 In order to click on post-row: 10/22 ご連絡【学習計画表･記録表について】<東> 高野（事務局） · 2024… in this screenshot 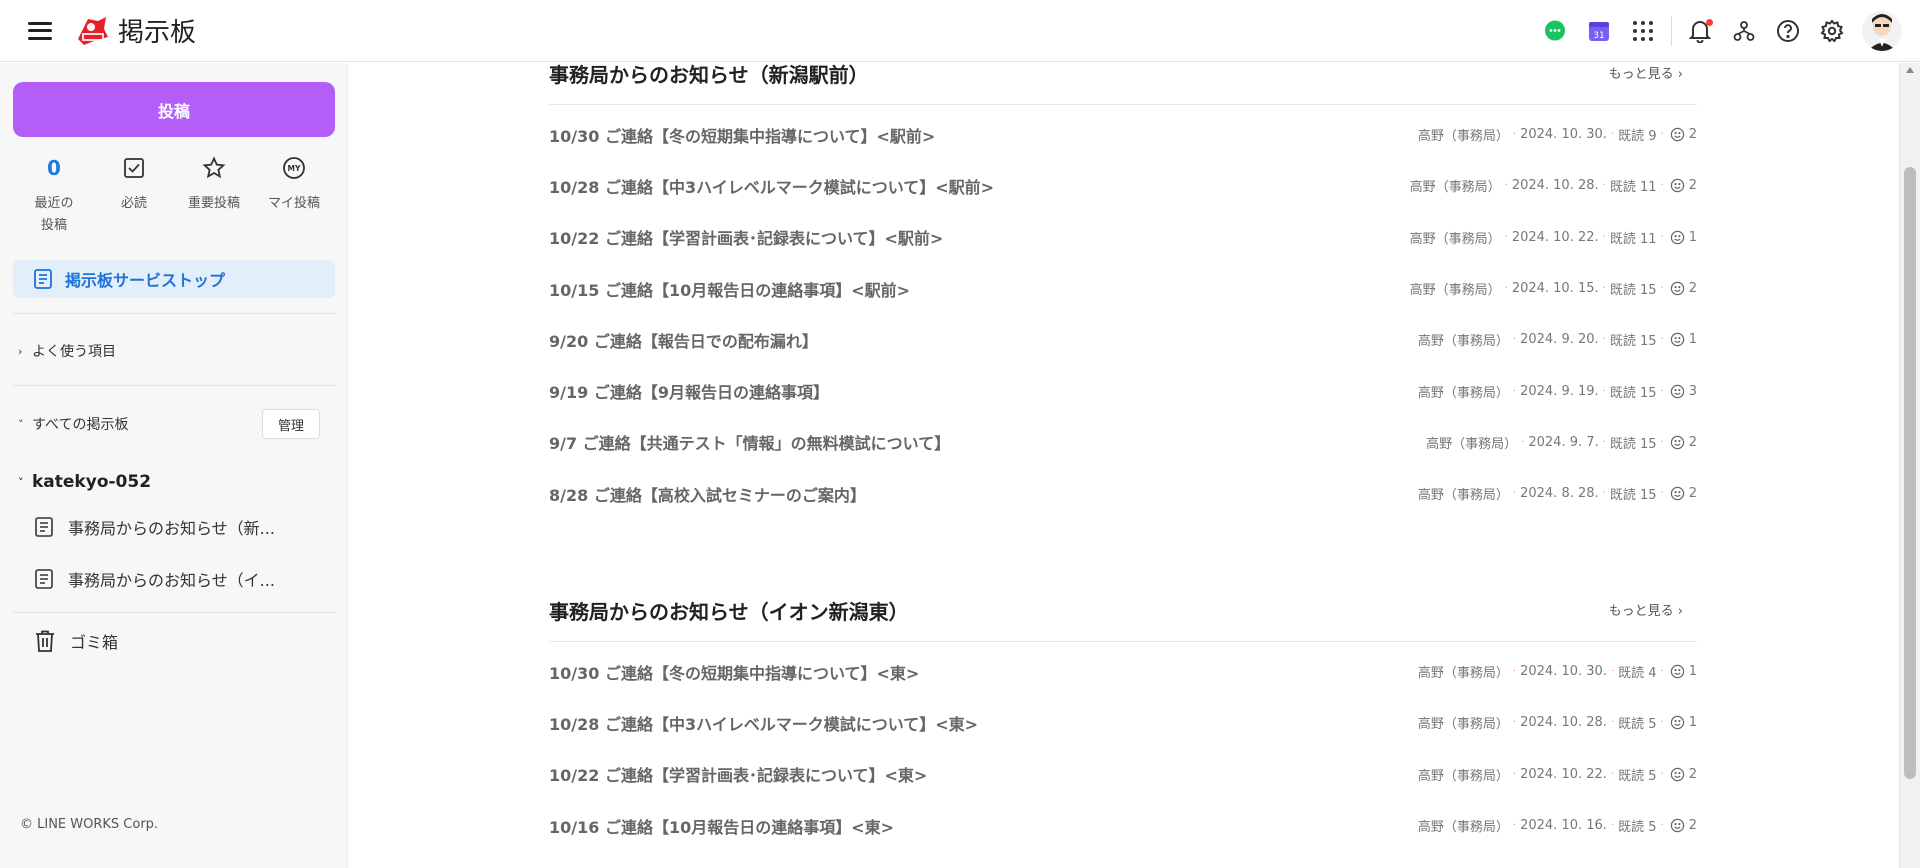, I will do `click(1123, 774)`.